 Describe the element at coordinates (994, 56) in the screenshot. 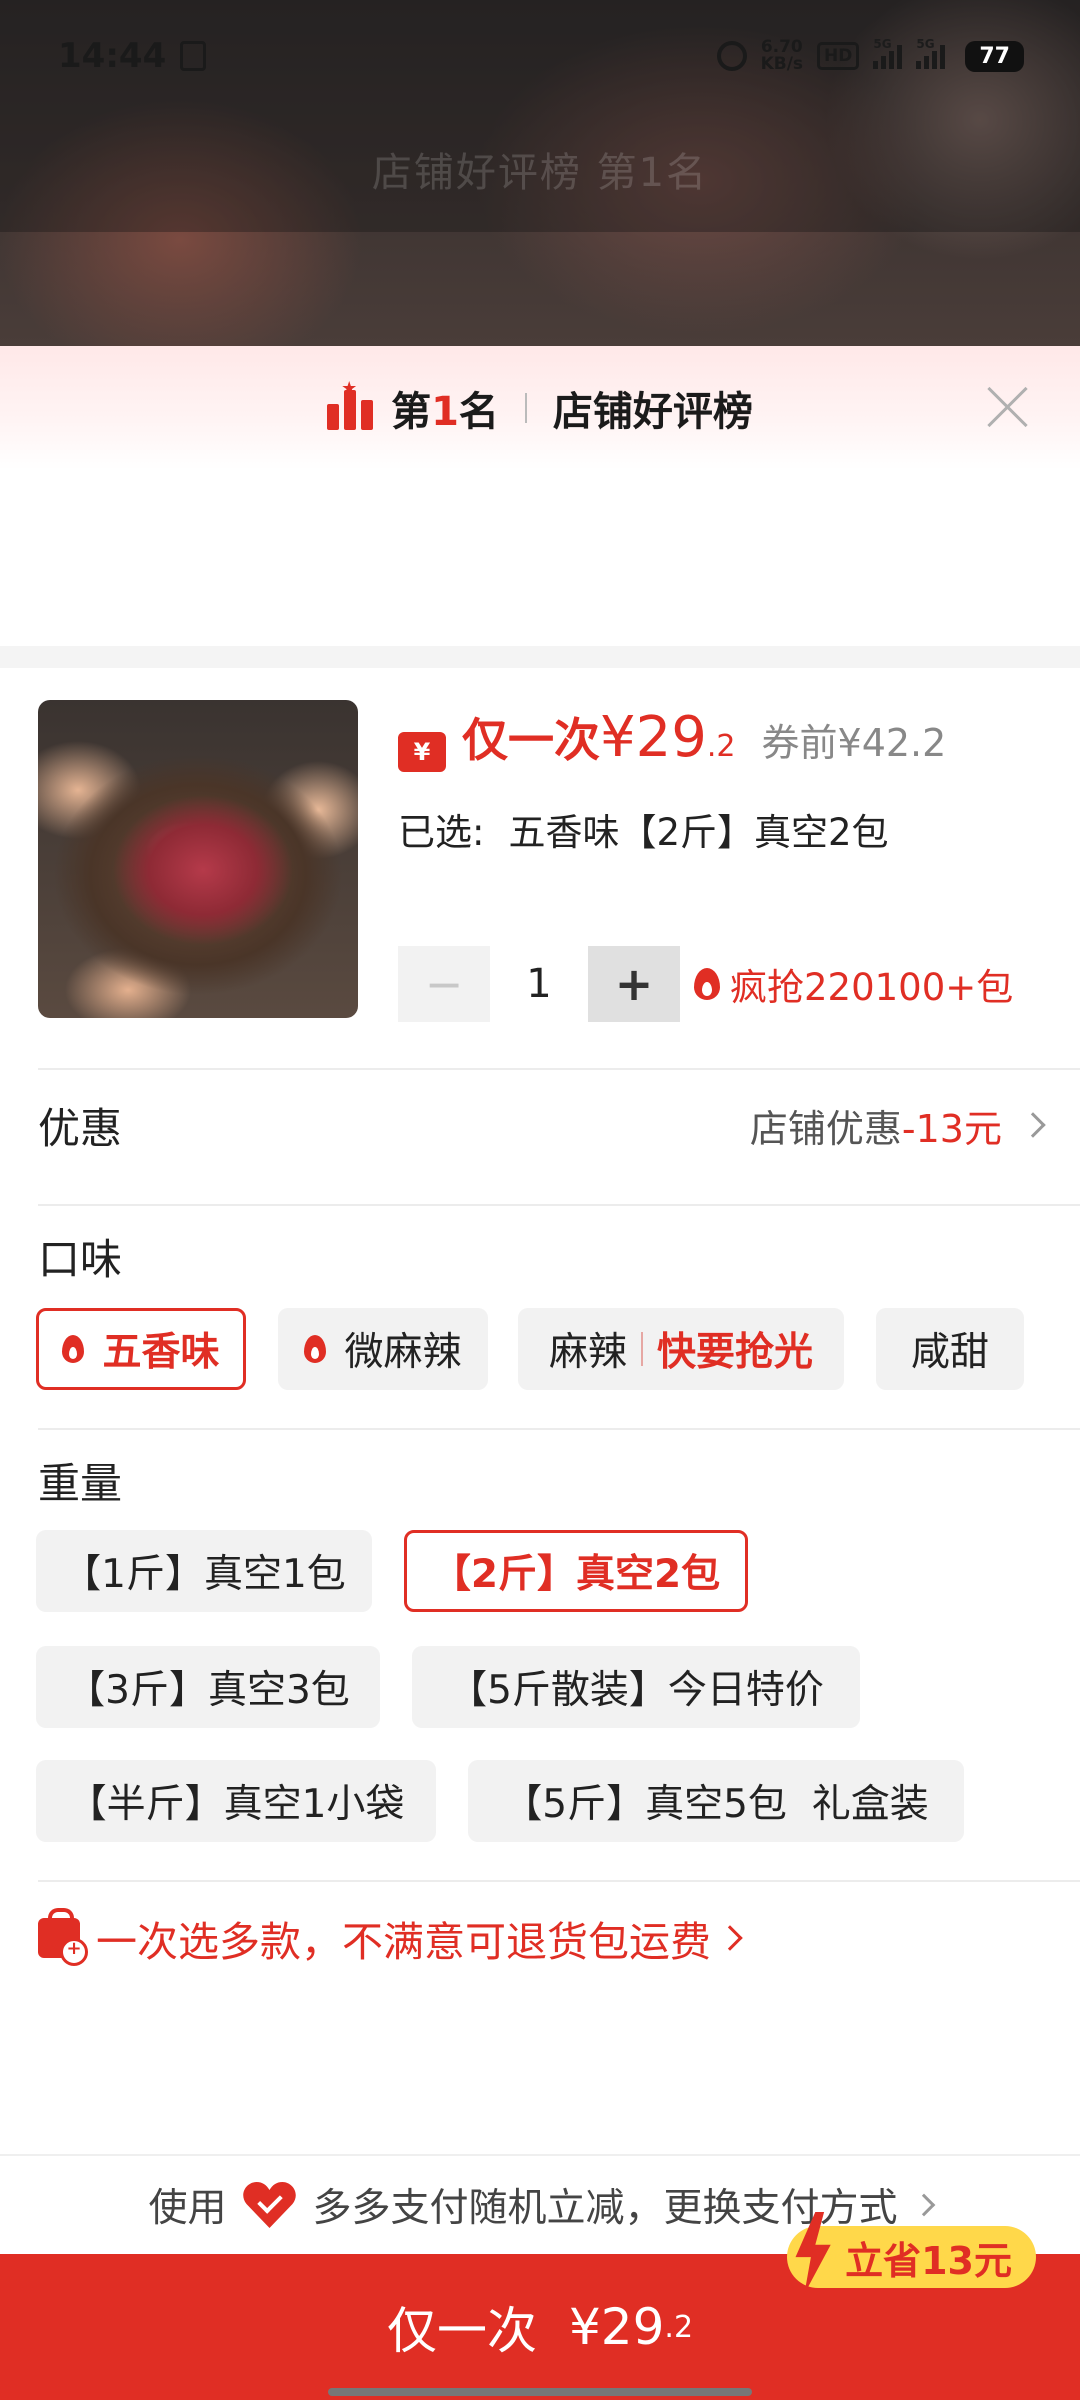

I see `battery-indicator: 77` at that location.